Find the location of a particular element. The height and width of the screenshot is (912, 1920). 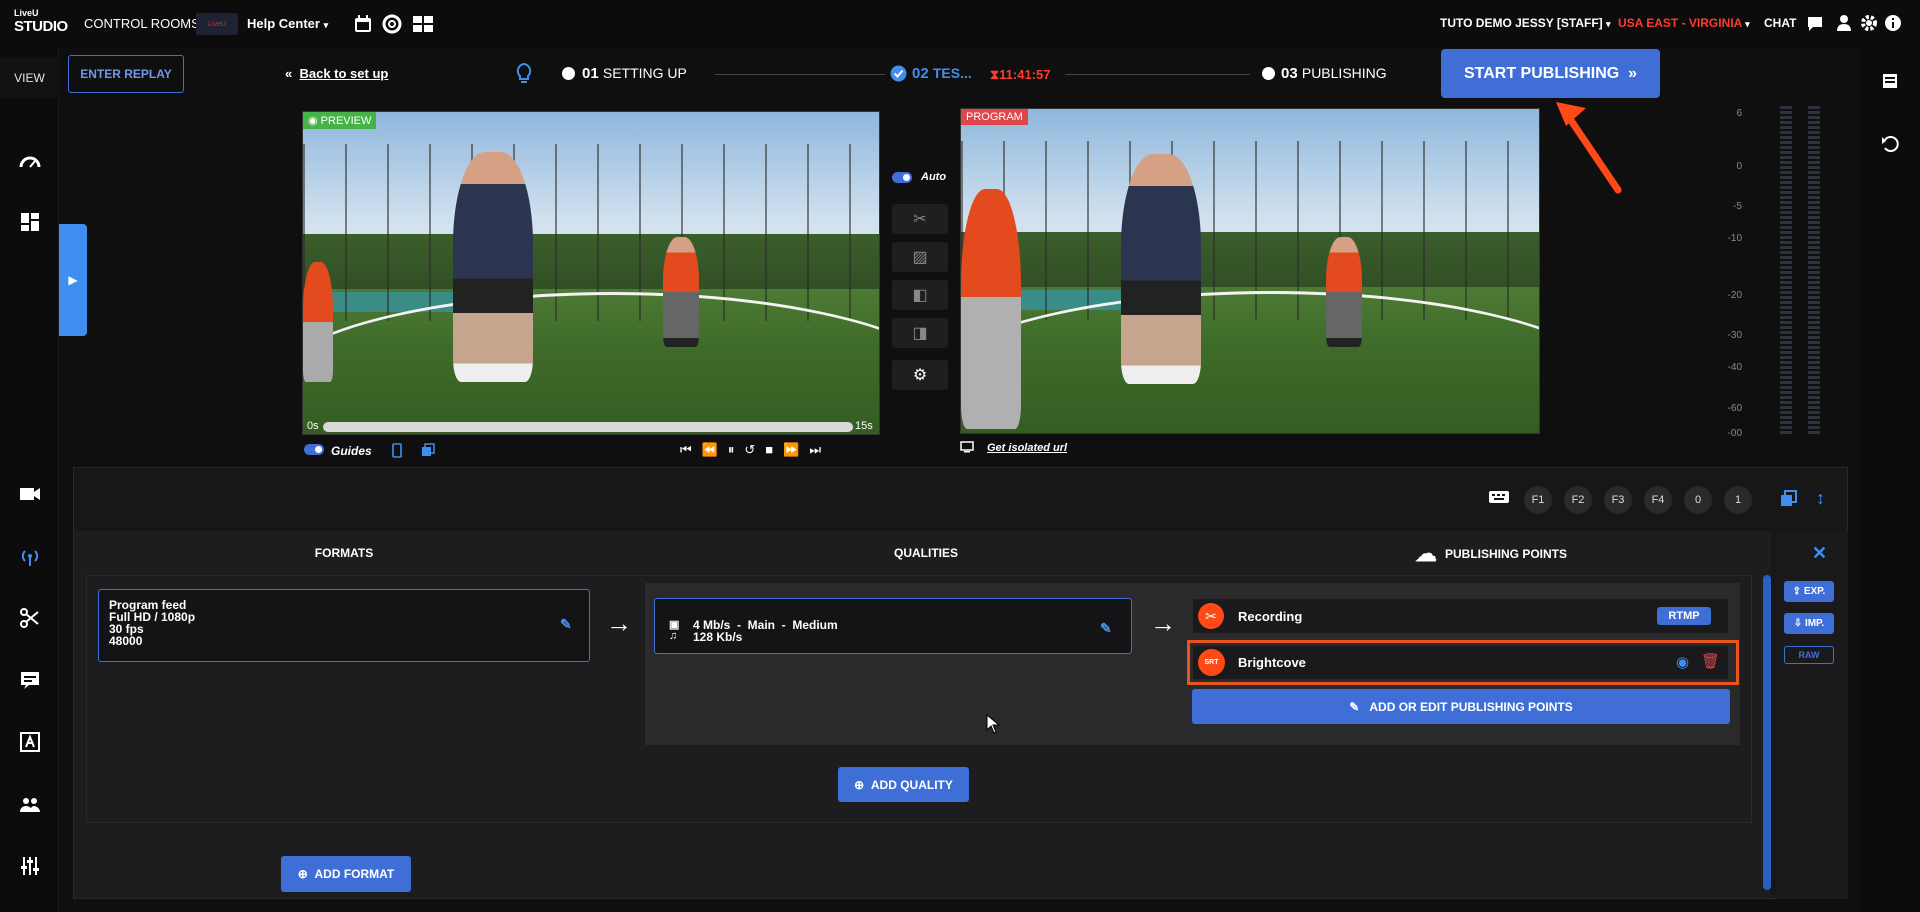

wipe-transition-button: ◧ is located at coordinates (920, 295).